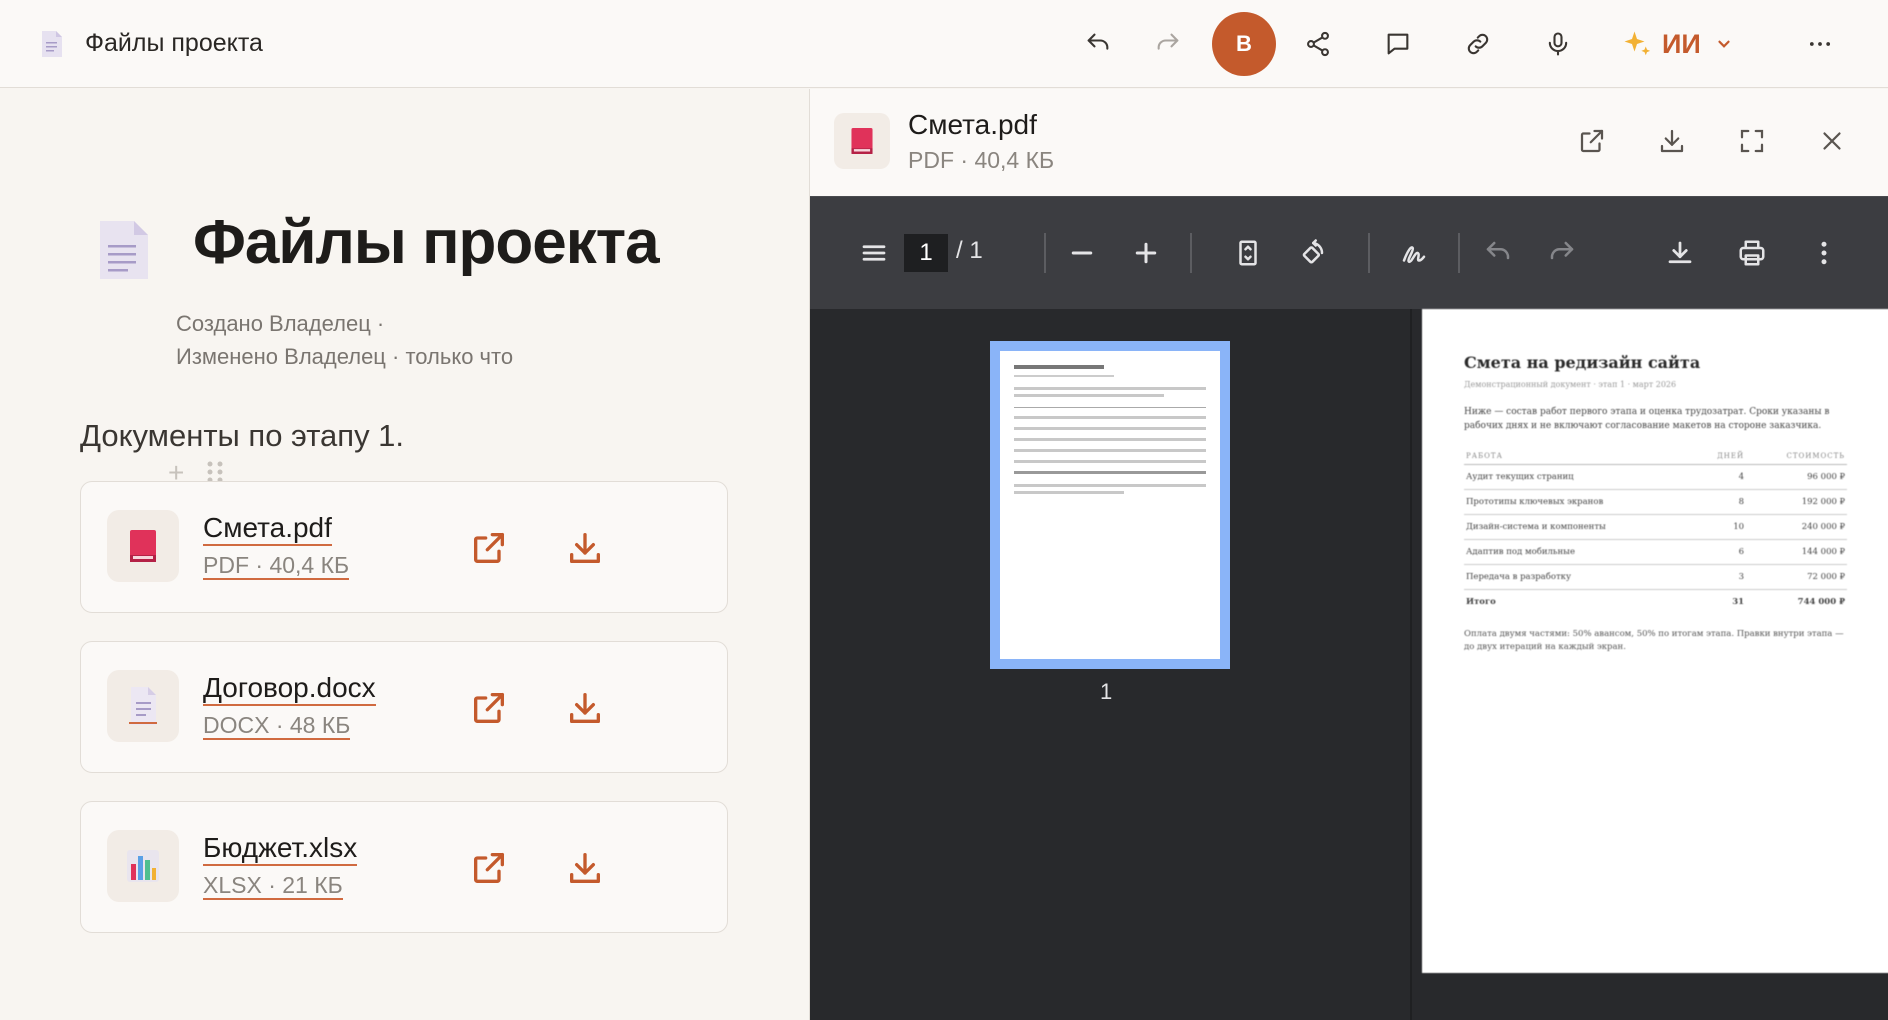  Describe the element at coordinates (1248, 253) in the screenshot. I see `fit-page-button` at that location.